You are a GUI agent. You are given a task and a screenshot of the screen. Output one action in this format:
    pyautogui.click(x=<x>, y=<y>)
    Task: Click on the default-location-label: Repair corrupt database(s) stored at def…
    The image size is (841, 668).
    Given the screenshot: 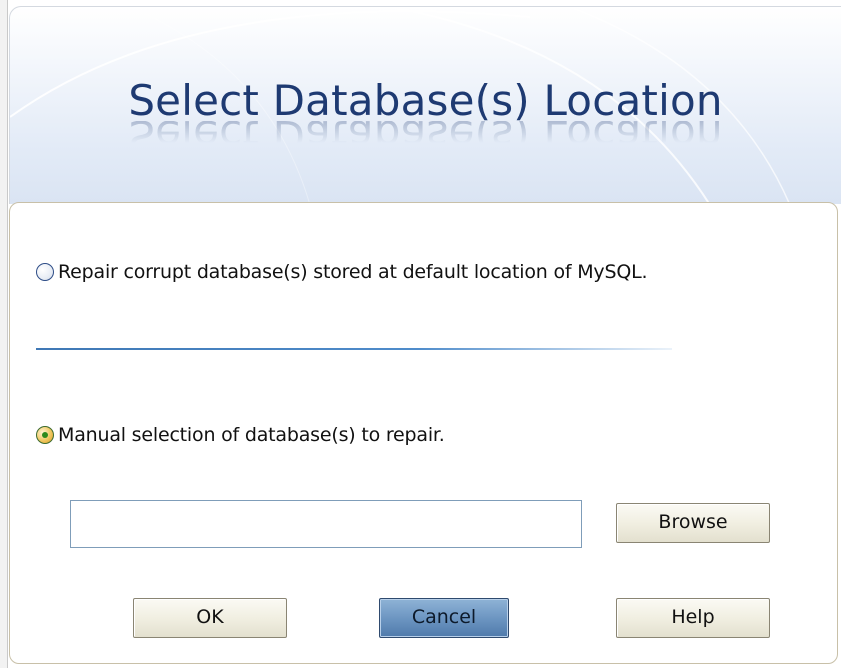 What is the action you would take?
    pyautogui.click(x=353, y=272)
    